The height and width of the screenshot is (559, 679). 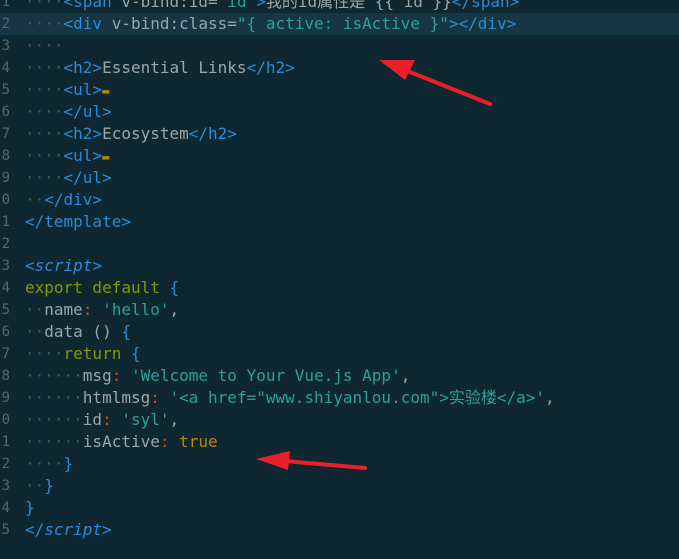 I want to click on code-line: 0 ··</div>, so click(x=339, y=200).